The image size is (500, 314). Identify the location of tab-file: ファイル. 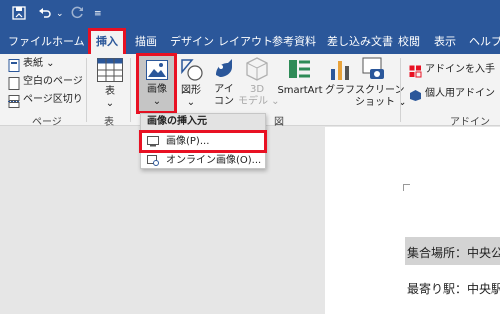
(30, 41).